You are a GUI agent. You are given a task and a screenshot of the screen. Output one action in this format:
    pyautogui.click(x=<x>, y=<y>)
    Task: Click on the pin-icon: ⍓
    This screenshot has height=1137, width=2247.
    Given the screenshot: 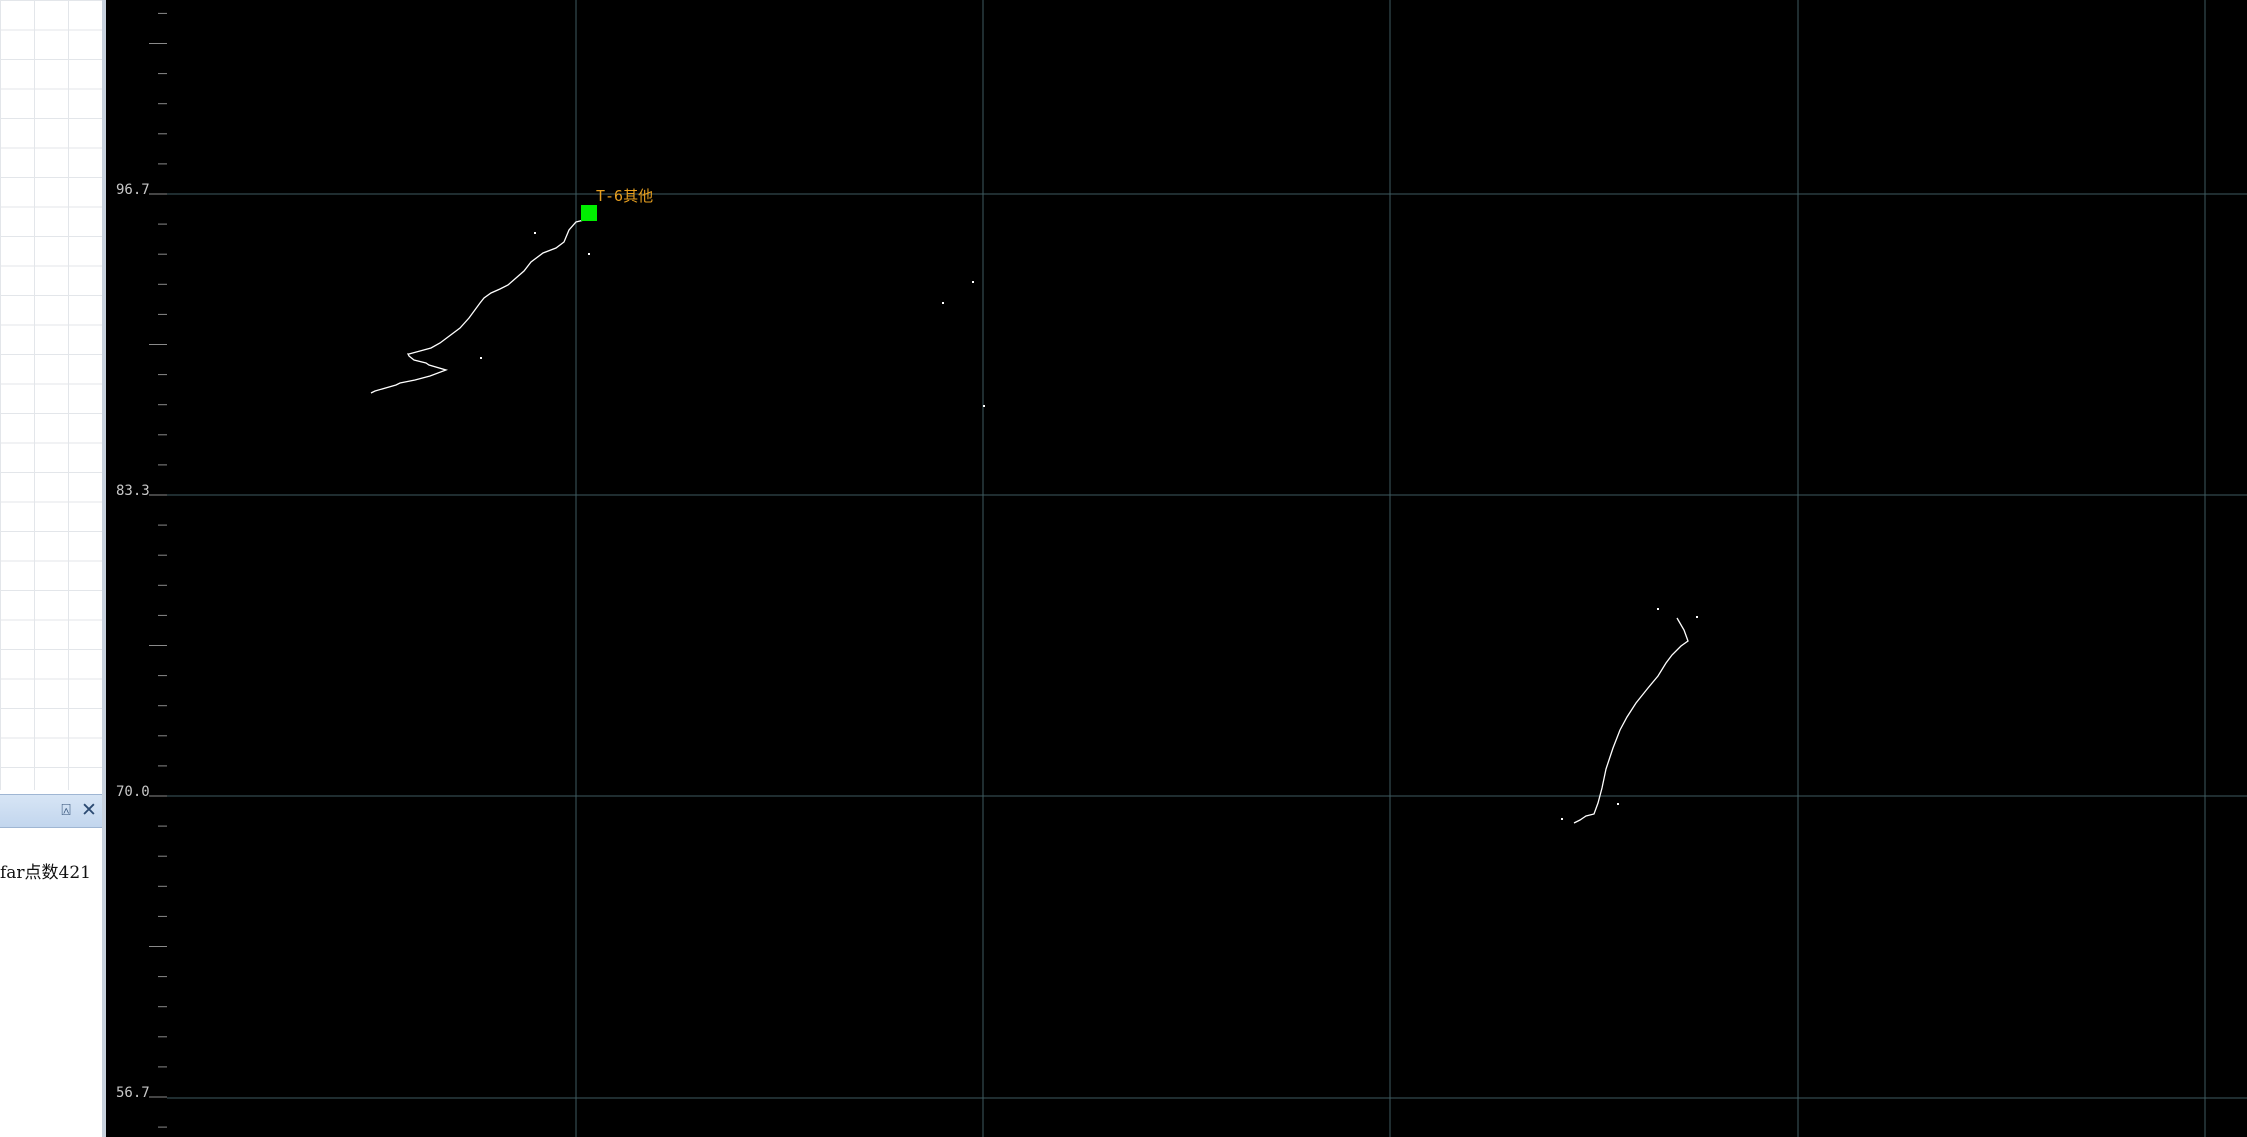 What is the action you would take?
    pyautogui.click(x=66, y=810)
    